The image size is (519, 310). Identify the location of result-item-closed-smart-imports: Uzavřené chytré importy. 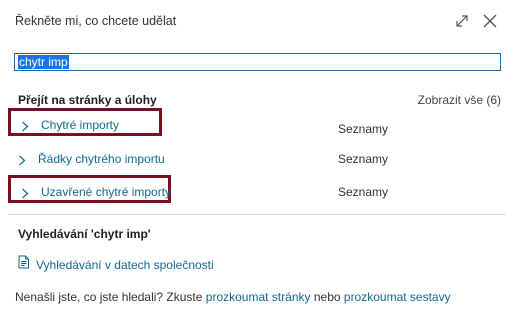
(89, 189).